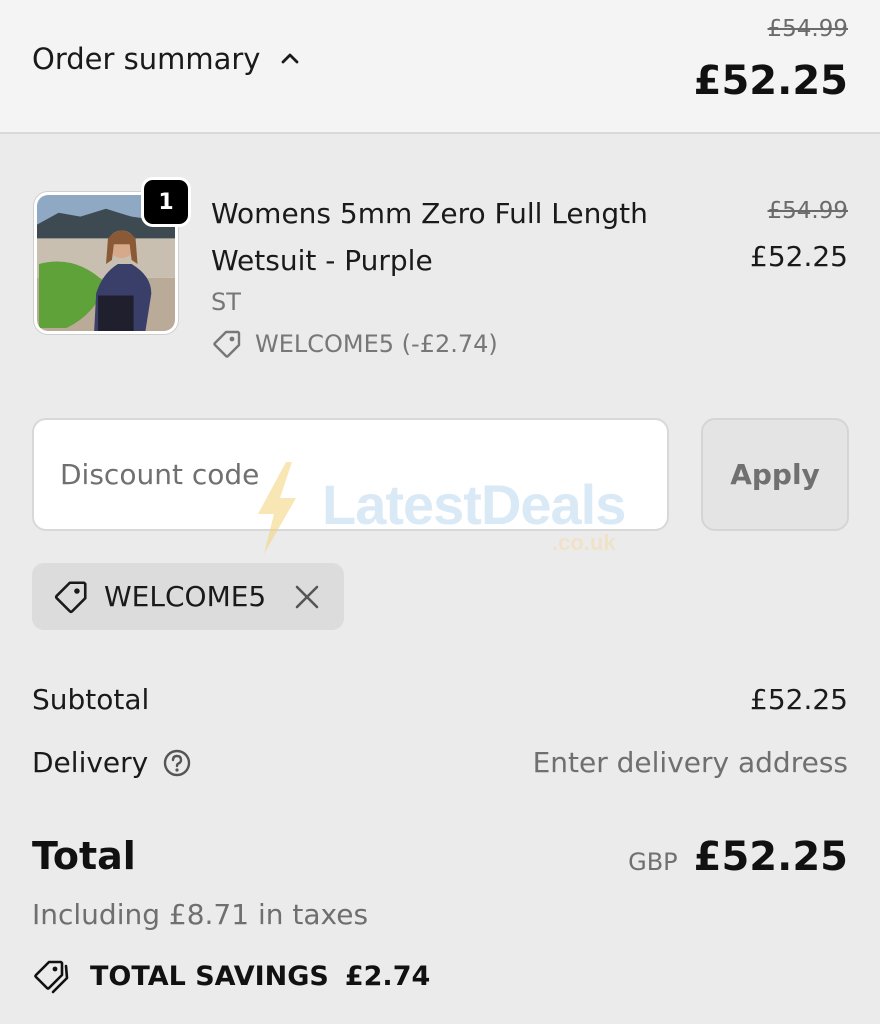  I want to click on delivery-label: Delivery, so click(112, 762).